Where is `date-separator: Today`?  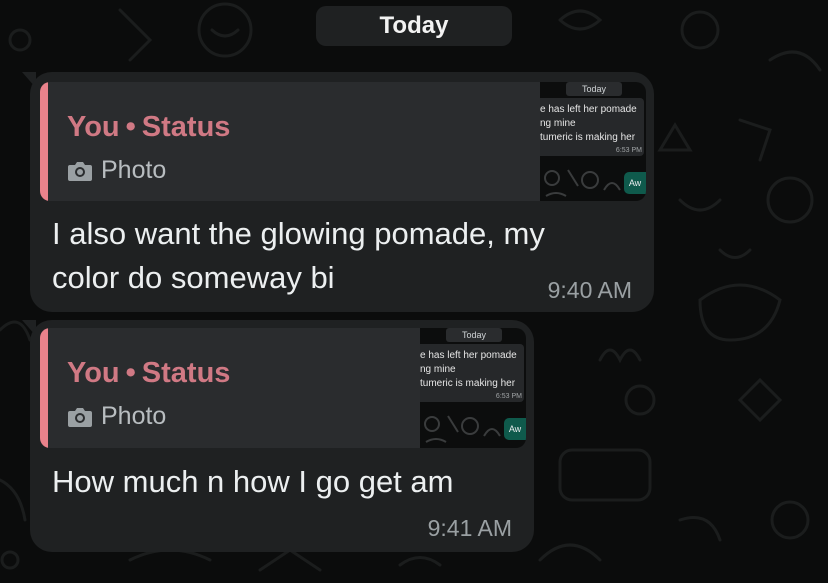
date-separator: Today is located at coordinates (414, 26).